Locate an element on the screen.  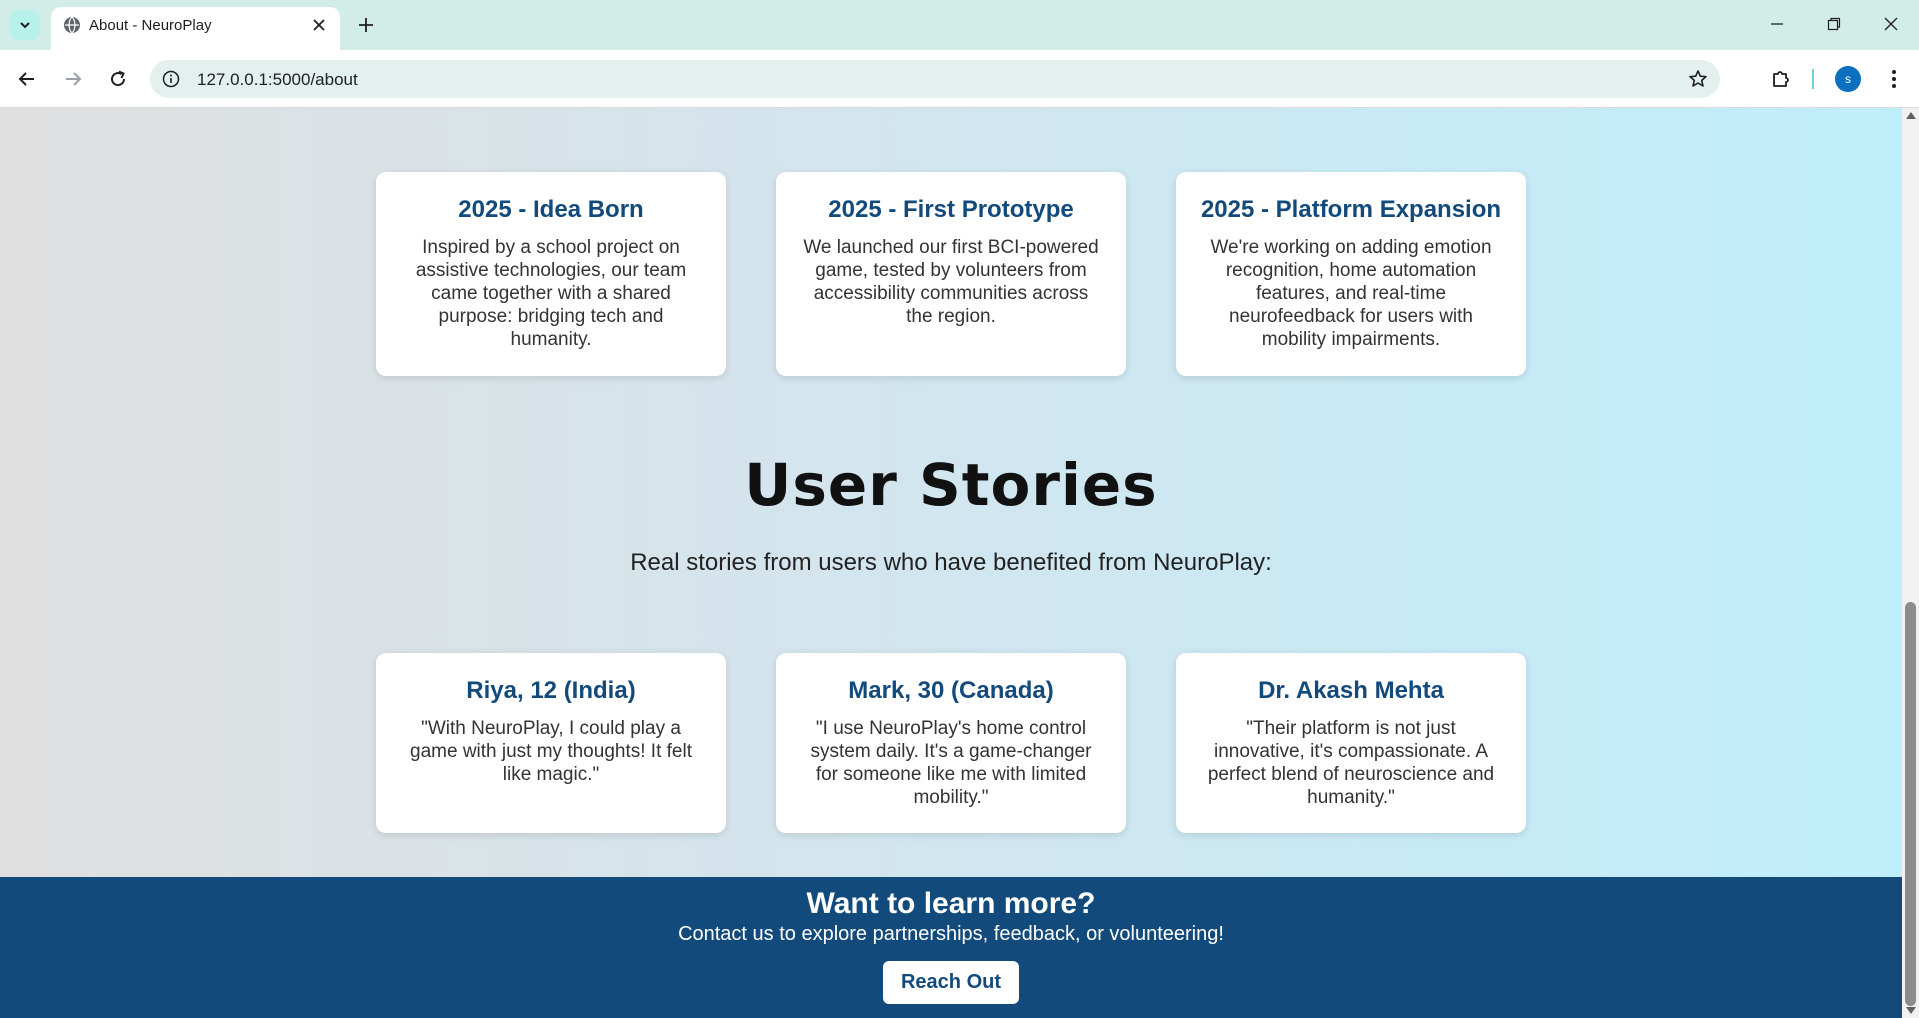
timeline-card-title: 2025 - Platform Expansion is located at coordinates (1351, 209).